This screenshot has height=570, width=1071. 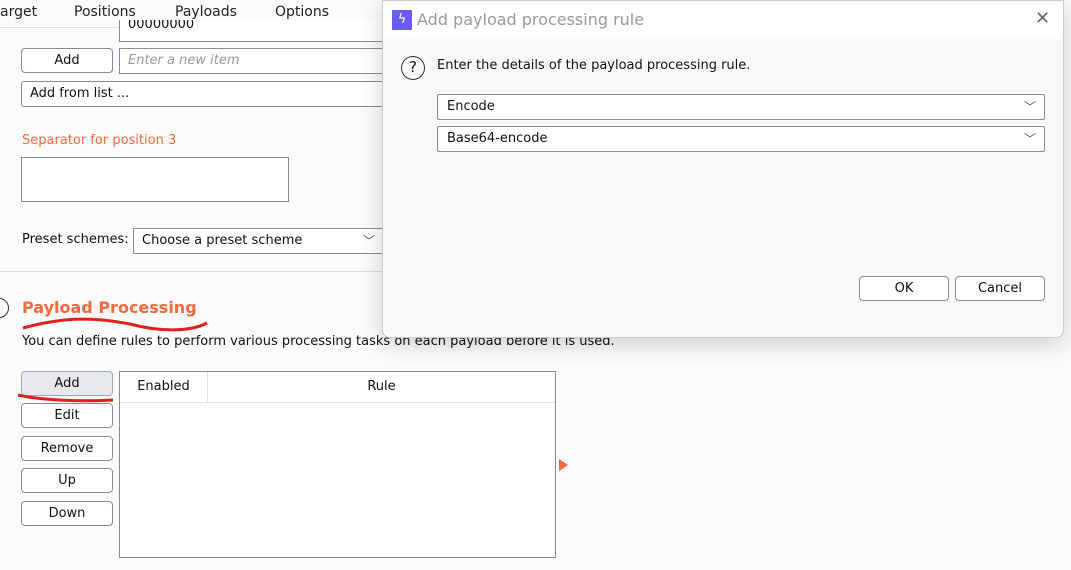 What do you see at coordinates (1000, 288) in the screenshot?
I see `cancel-button: Cancel` at bounding box center [1000, 288].